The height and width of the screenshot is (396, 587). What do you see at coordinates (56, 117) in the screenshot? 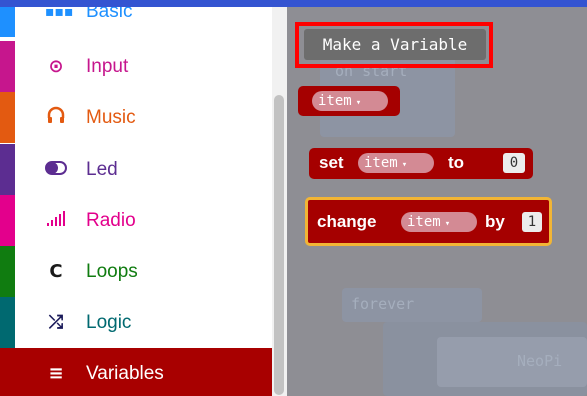
I see `headphones-icon` at bounding box center [56, 117].